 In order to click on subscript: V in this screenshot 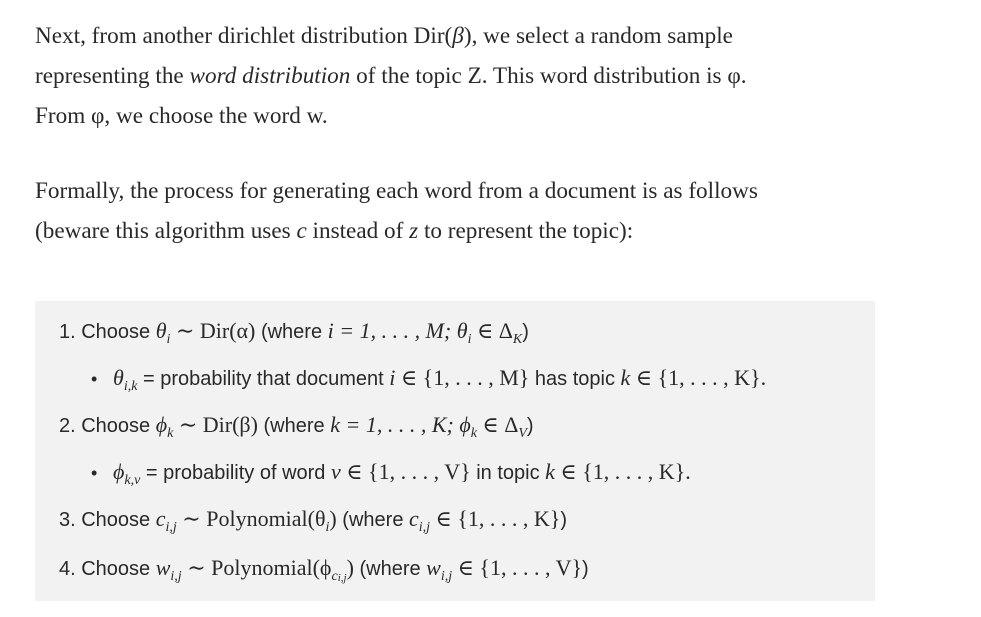, I will do `click(522, 433)`.